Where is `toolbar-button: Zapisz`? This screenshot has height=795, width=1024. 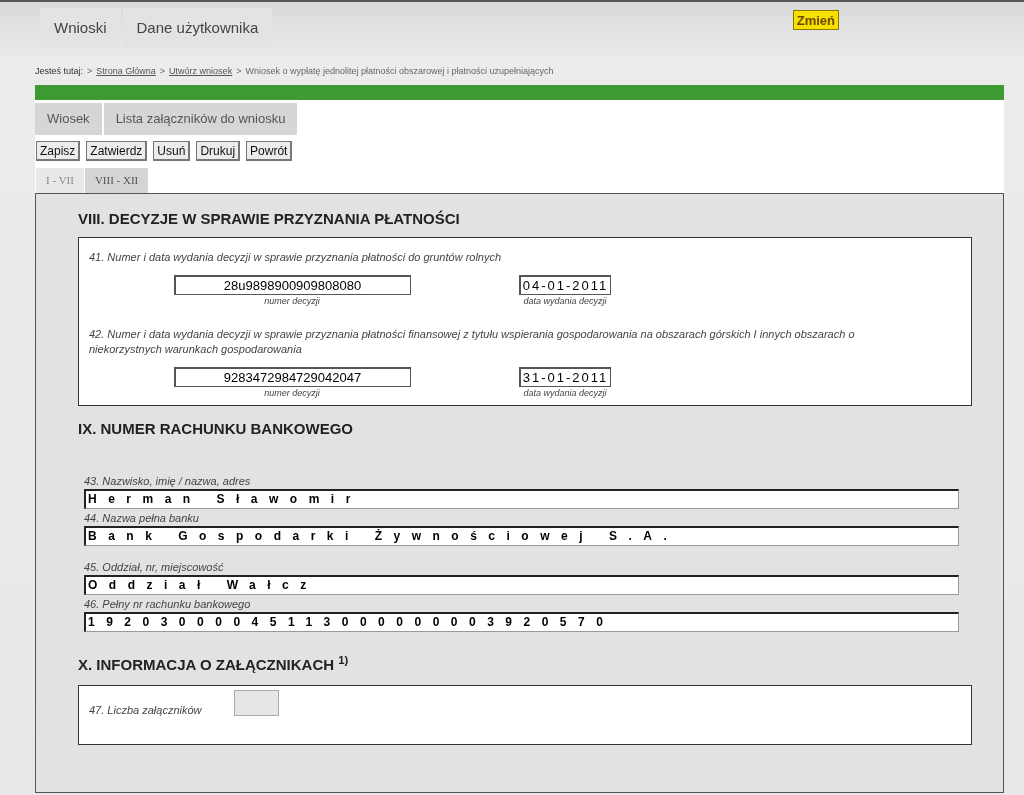 toolbar-button: Zapisz is located at coordinates (58, 151).